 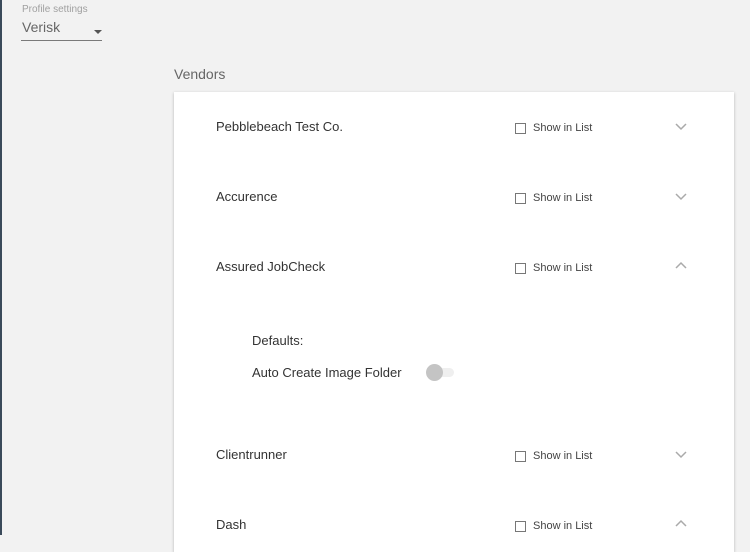 I want to click on auto-create-image-folder-label: Auto Create Image Folder, so click(x=327, y=372).